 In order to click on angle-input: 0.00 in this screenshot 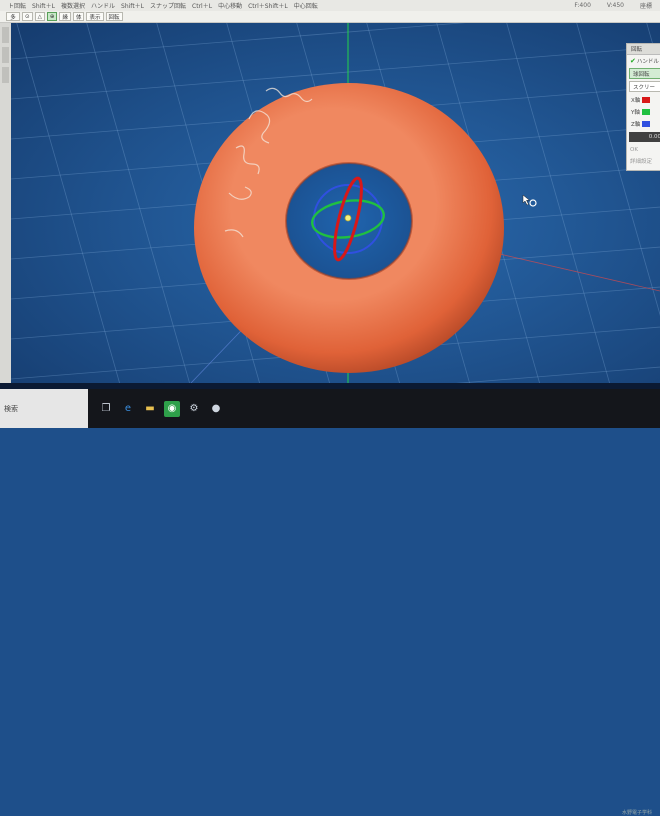, I will do `click(644, 137)`.